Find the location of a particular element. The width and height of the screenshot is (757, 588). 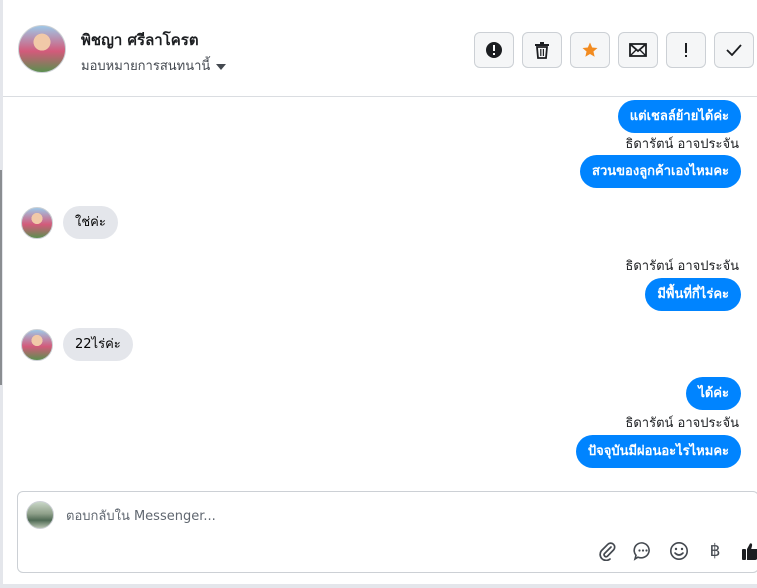

window-bottom-edge is located at coordinates (378, 586).